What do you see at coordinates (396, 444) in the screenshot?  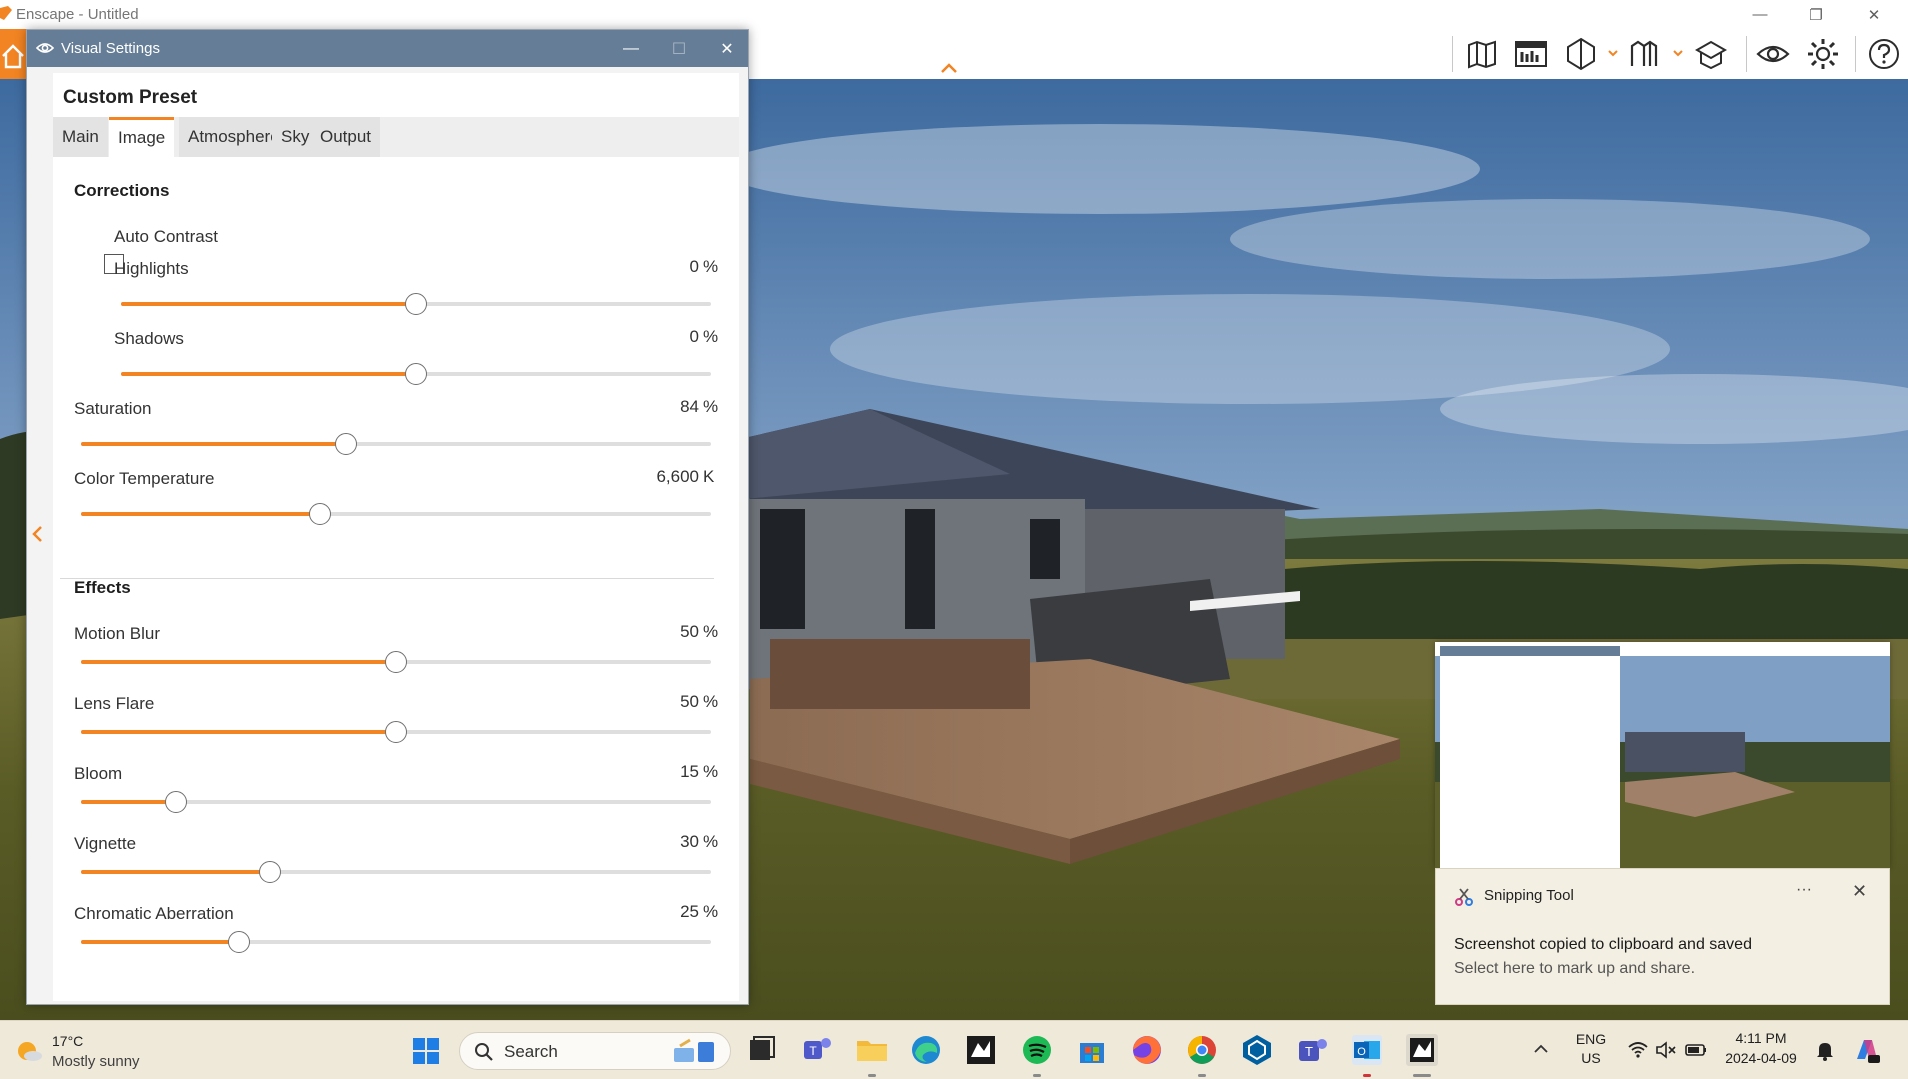 I see `saturation-slider` at bounding box center [396, 444].